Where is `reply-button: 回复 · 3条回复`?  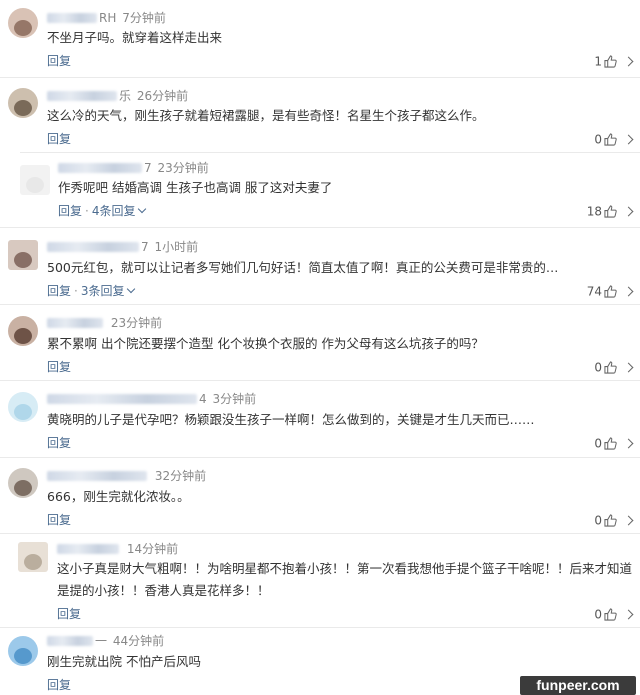 reply-button: 回复 · 3条回复 is located at coordinates (91, 291).